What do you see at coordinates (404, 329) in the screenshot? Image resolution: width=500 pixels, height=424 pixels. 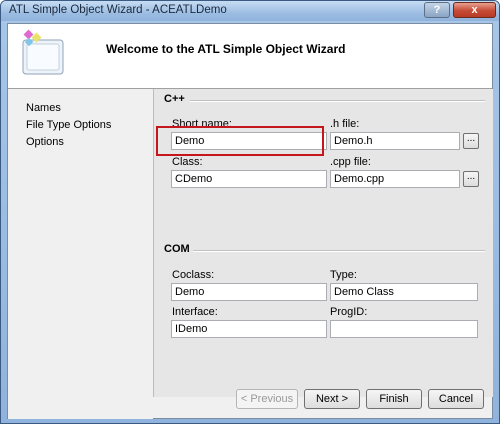 I see `progid-input` at bounding box center [404, 329].